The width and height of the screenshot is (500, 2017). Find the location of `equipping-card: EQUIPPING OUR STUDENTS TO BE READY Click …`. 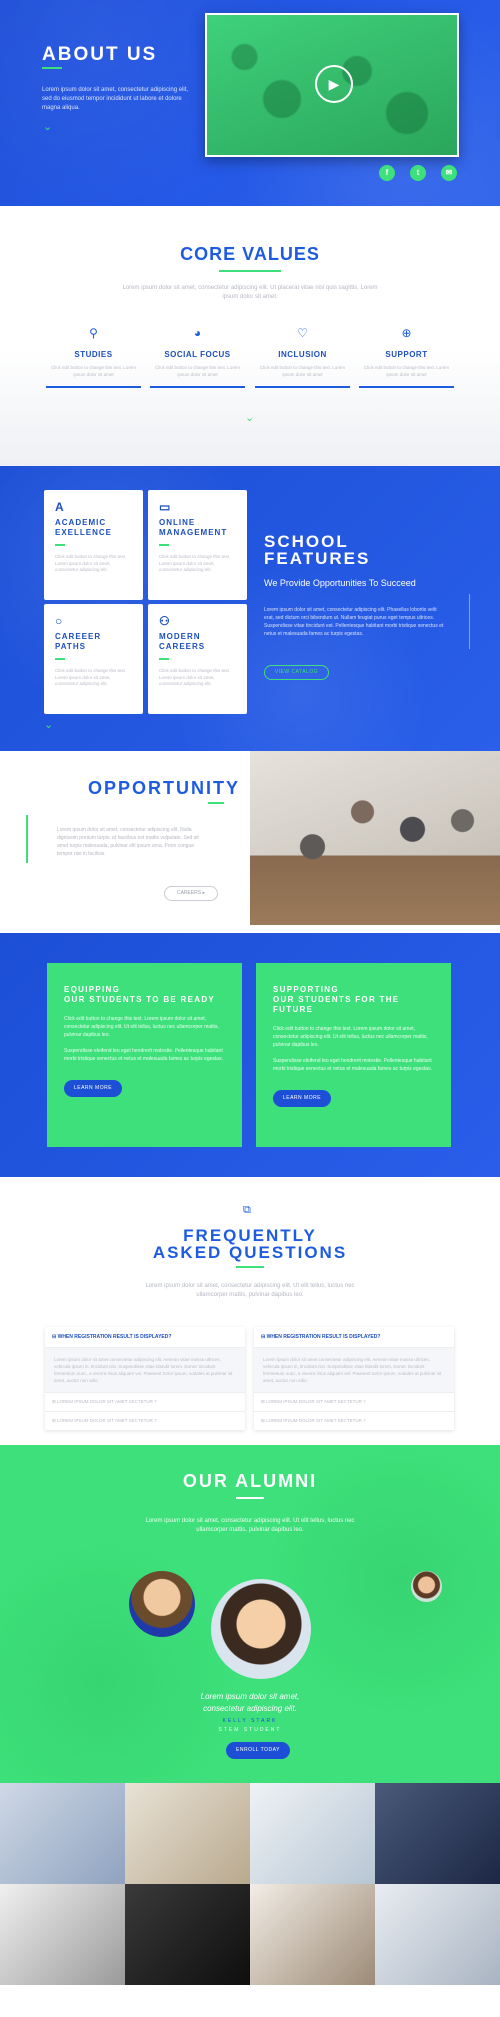

equipping-card: EQUIPPING OUR STUDENTS TO BE READY Click … is located at coordinates (144, 1055).